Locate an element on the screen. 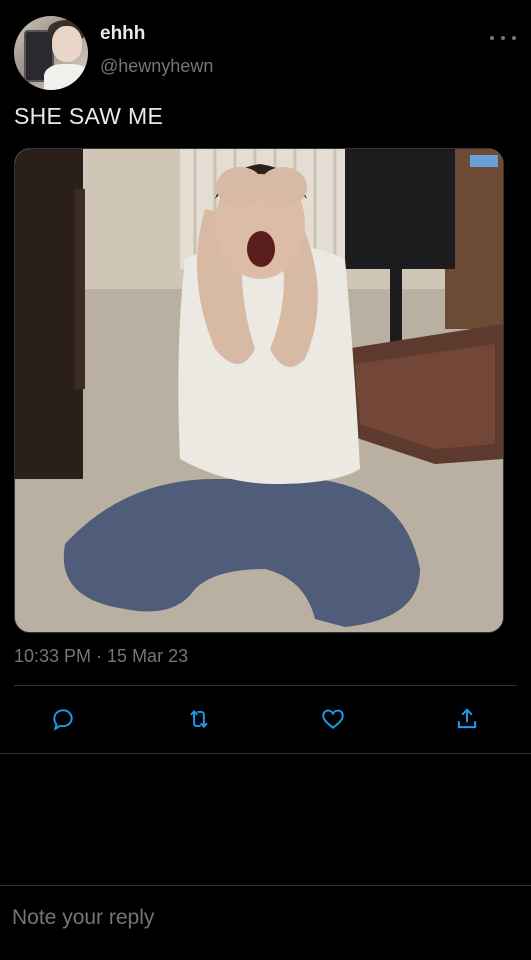  heart-glyph is located at coordinates (333, 719).